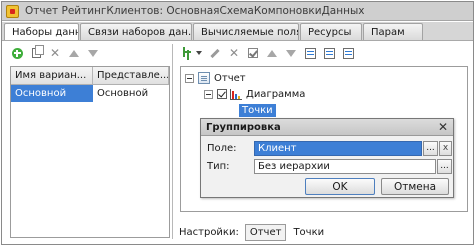  Describe the element at coordinates (327, 127) in the screenshot. I see `dialog-title-bar: Группировка ✕` at that location.